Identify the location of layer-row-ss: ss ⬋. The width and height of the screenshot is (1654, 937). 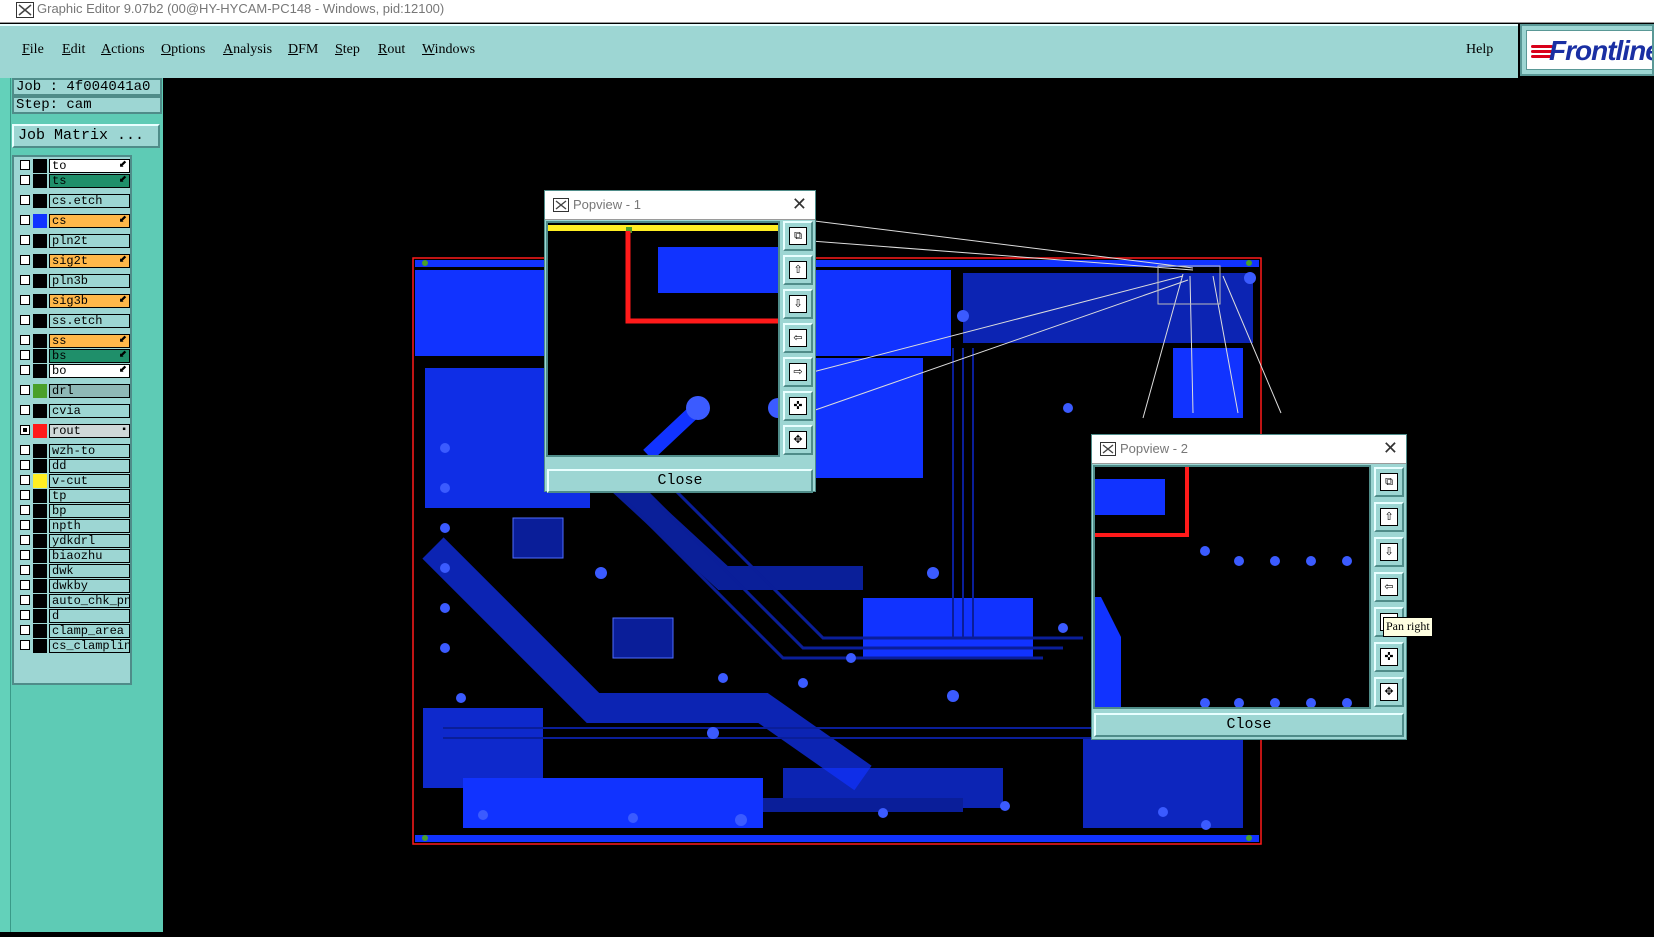
(73, 341).